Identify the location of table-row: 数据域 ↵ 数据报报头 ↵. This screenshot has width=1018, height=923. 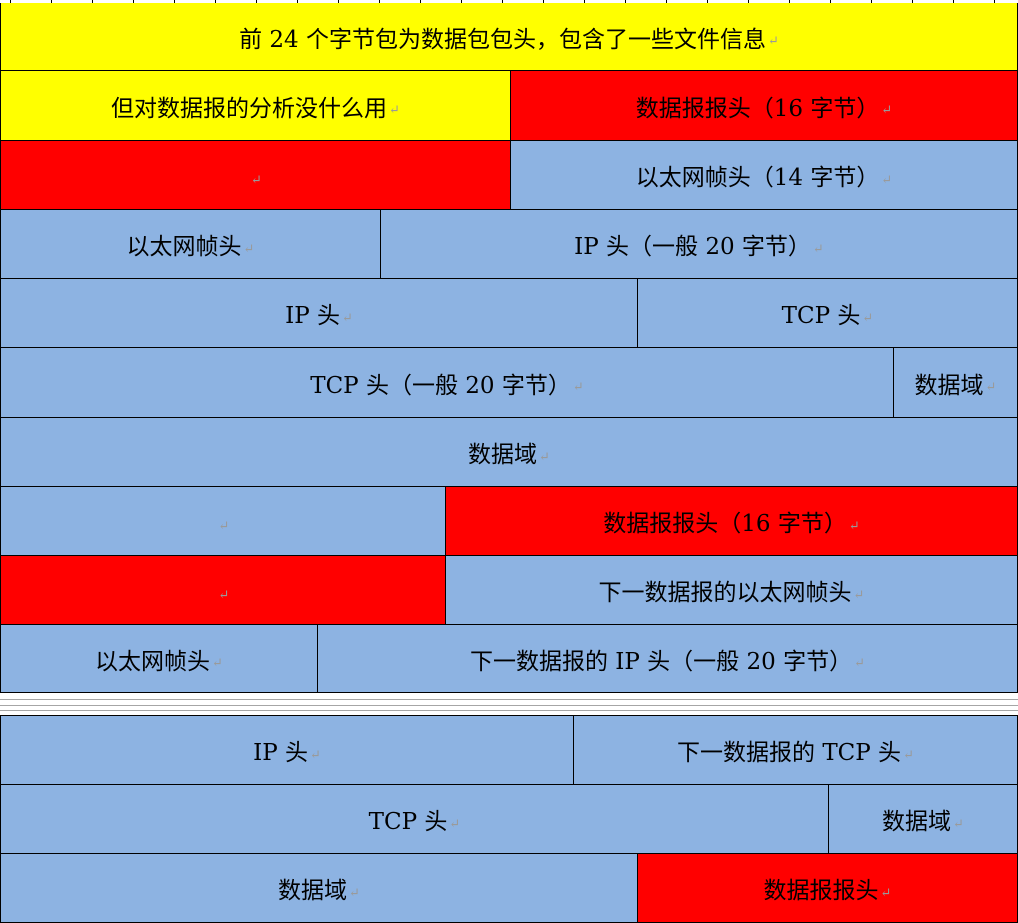
(509, 888).